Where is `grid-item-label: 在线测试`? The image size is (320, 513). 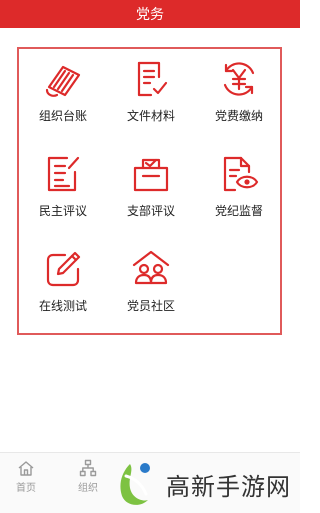
grid-item-label: 在线测试 is located at coordinates (62, 306).